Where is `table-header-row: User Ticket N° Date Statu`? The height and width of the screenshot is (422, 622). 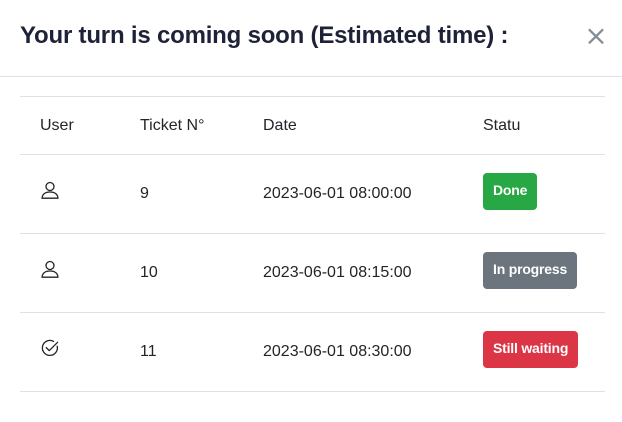
table-header-row: User Ticket N° Date Statu is located at coordinates (312, 125).